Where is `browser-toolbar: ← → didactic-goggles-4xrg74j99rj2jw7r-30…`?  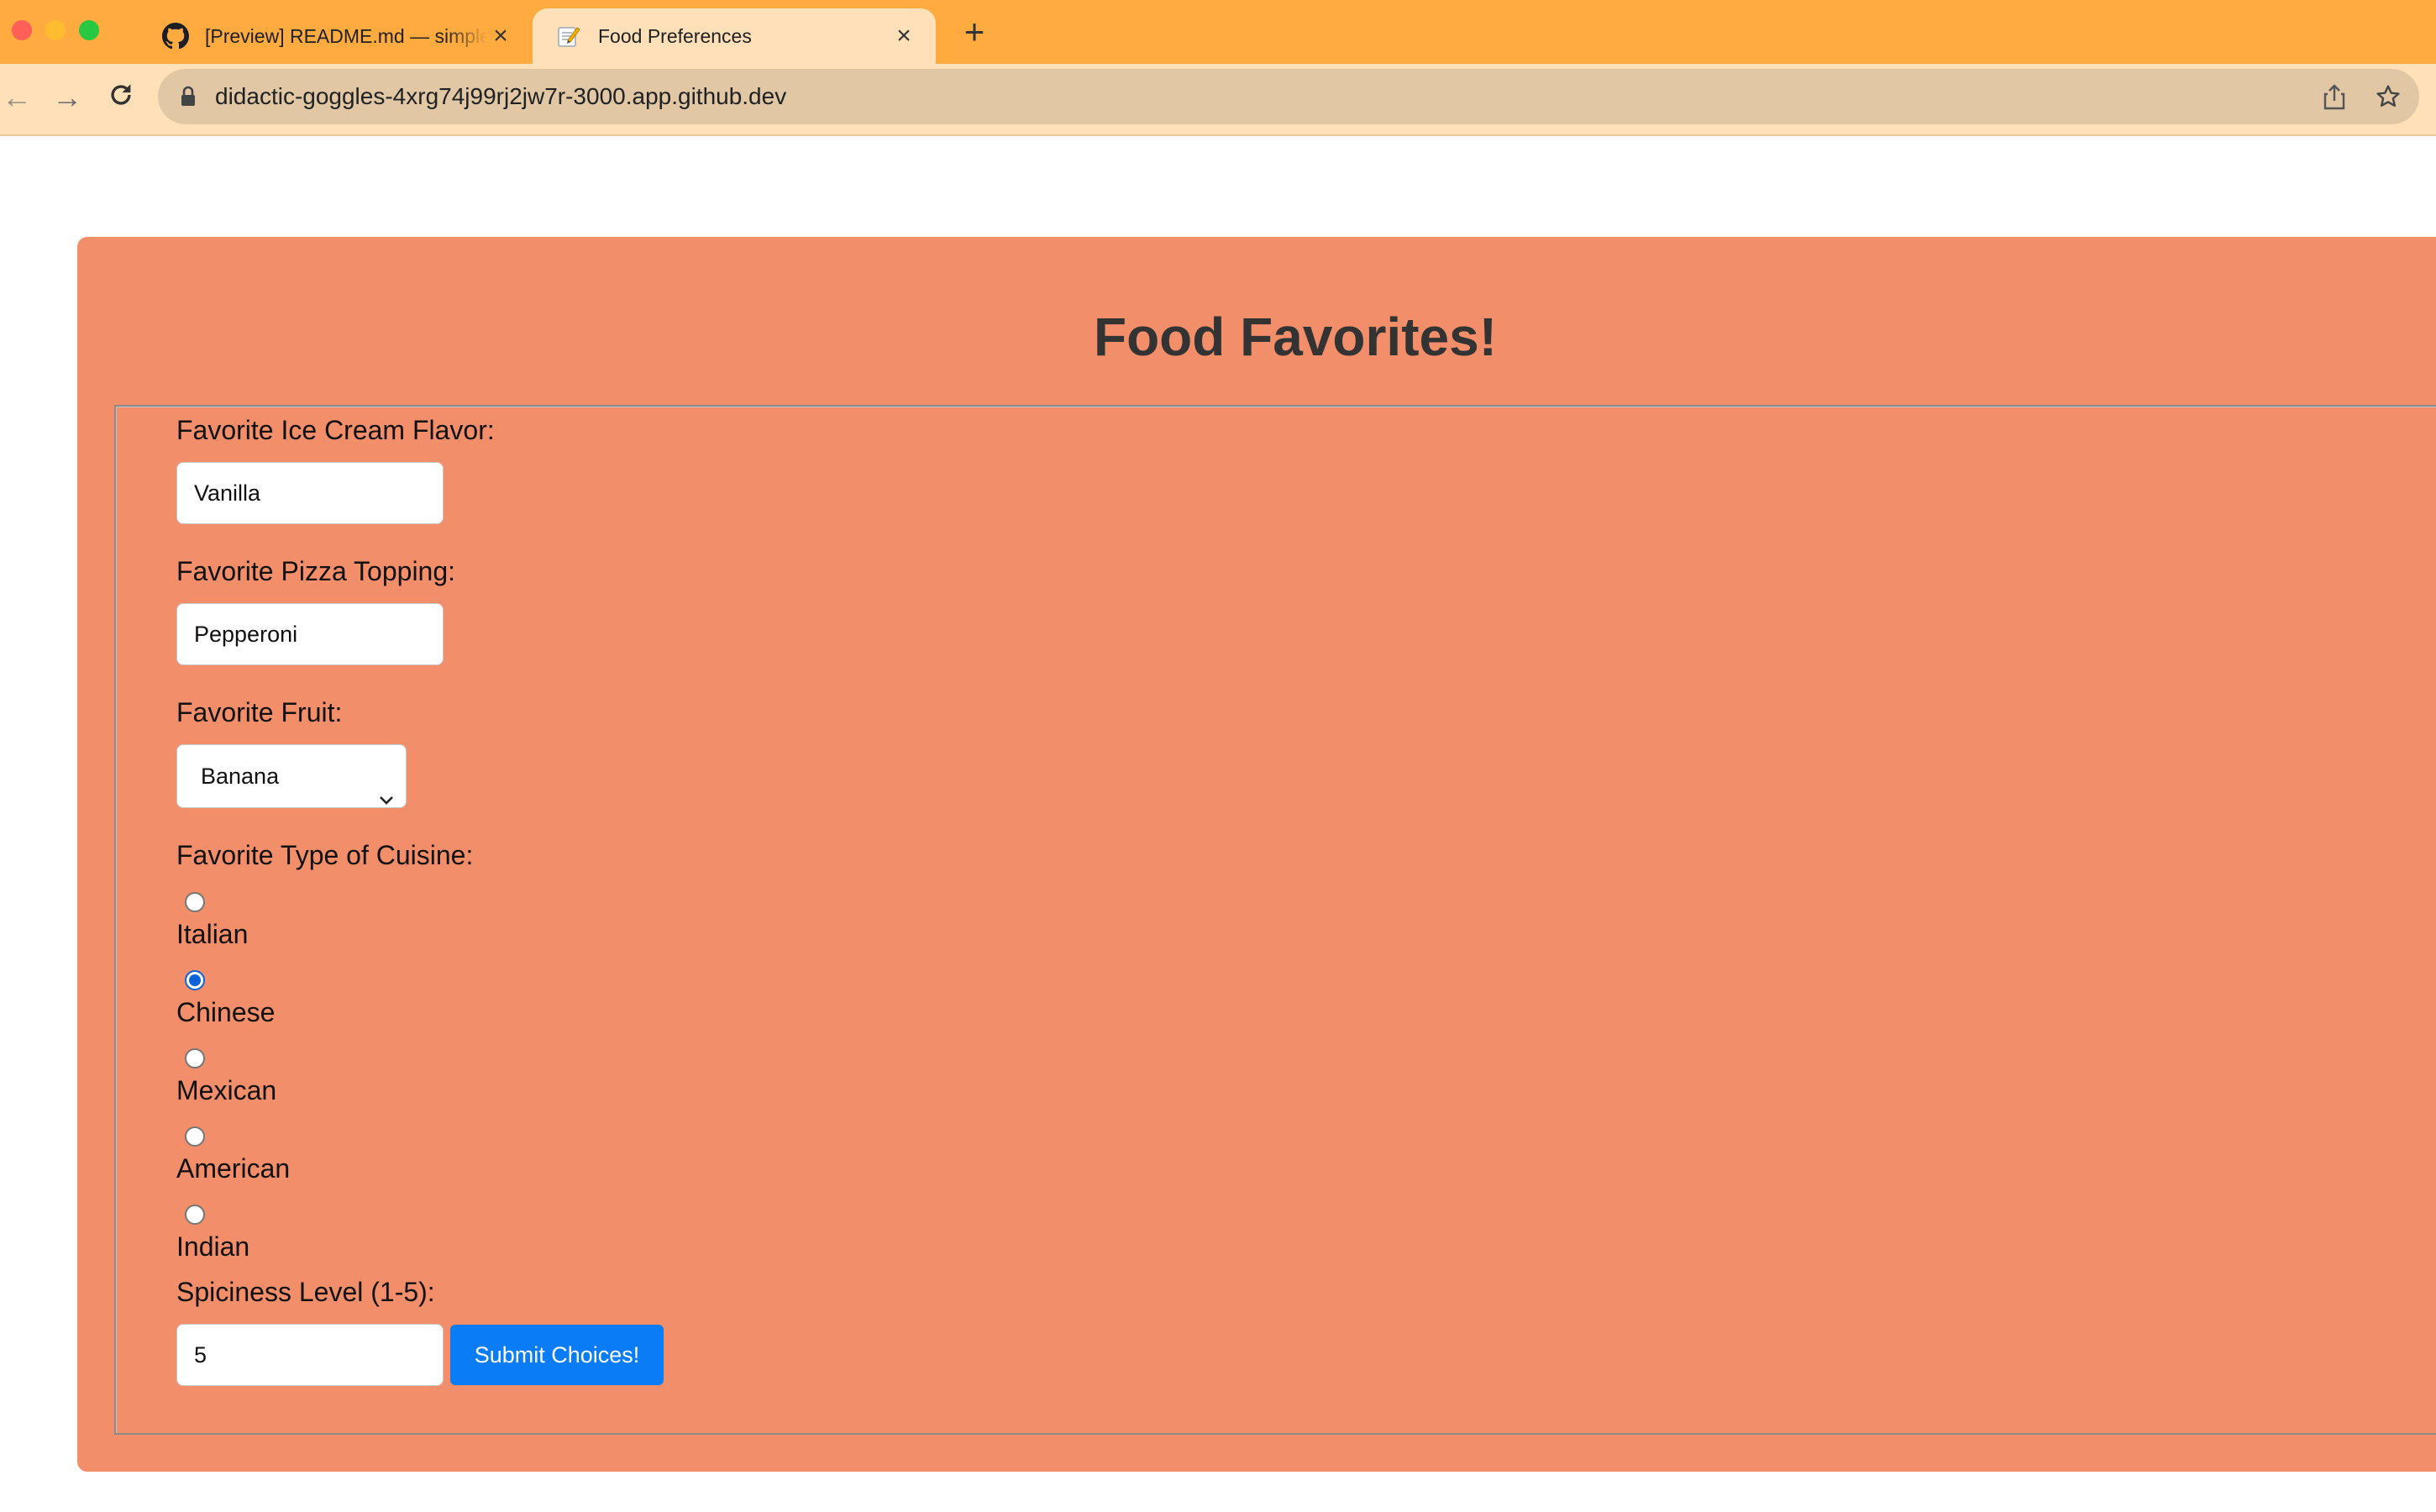 browser-toolbar: ← → didactic-goggles-4xrg74j99rj2jw7r-30… is located at coordinates (1218, 100).